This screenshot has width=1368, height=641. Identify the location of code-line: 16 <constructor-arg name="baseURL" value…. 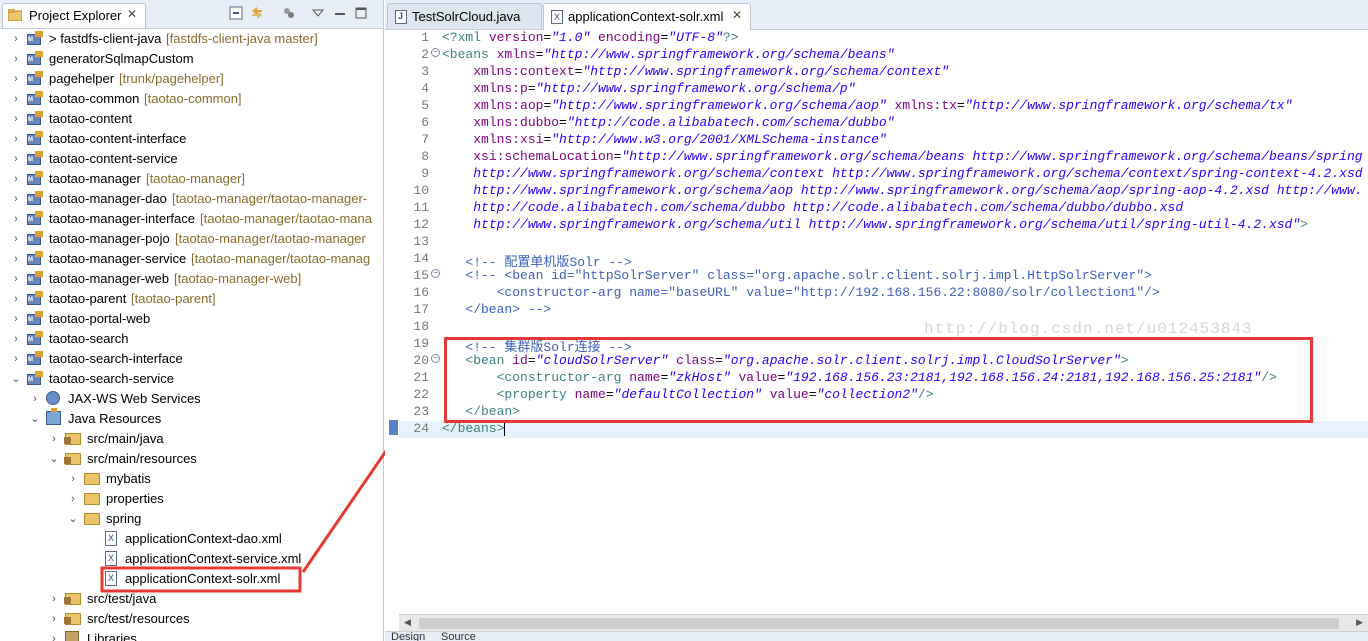
(883, 293).